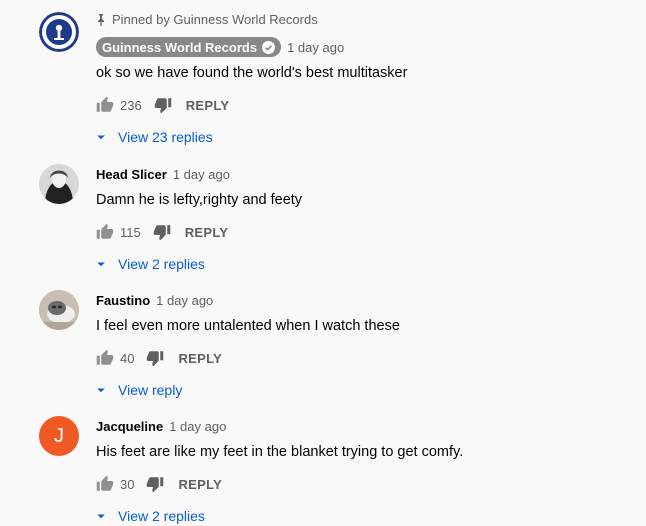 The width and height of the screenshot is (646, 526). Describe the element at coordinates (130, 232) in the screenshot. I see `like-count: 115` at that location.